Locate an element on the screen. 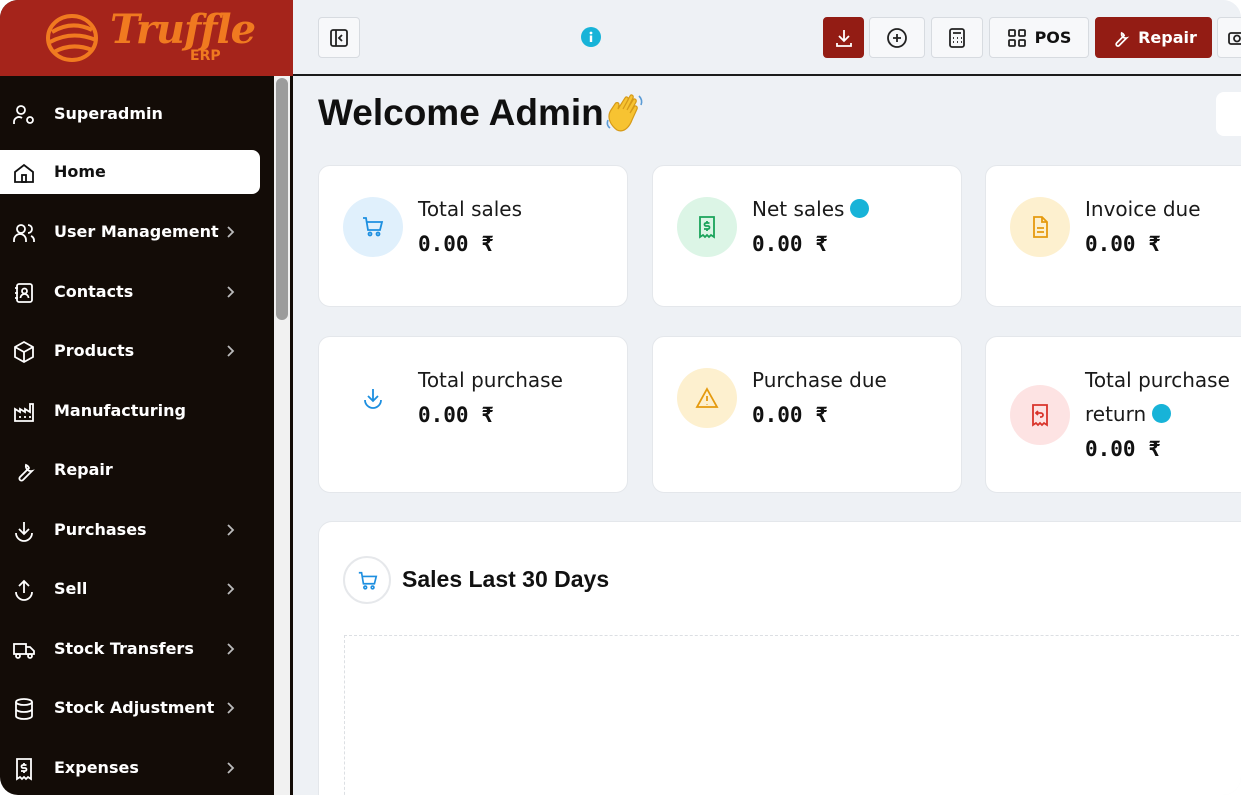 The height and width of the screenshot is (795, 1241). sales-chart-area is located at coordinates (792, 715).